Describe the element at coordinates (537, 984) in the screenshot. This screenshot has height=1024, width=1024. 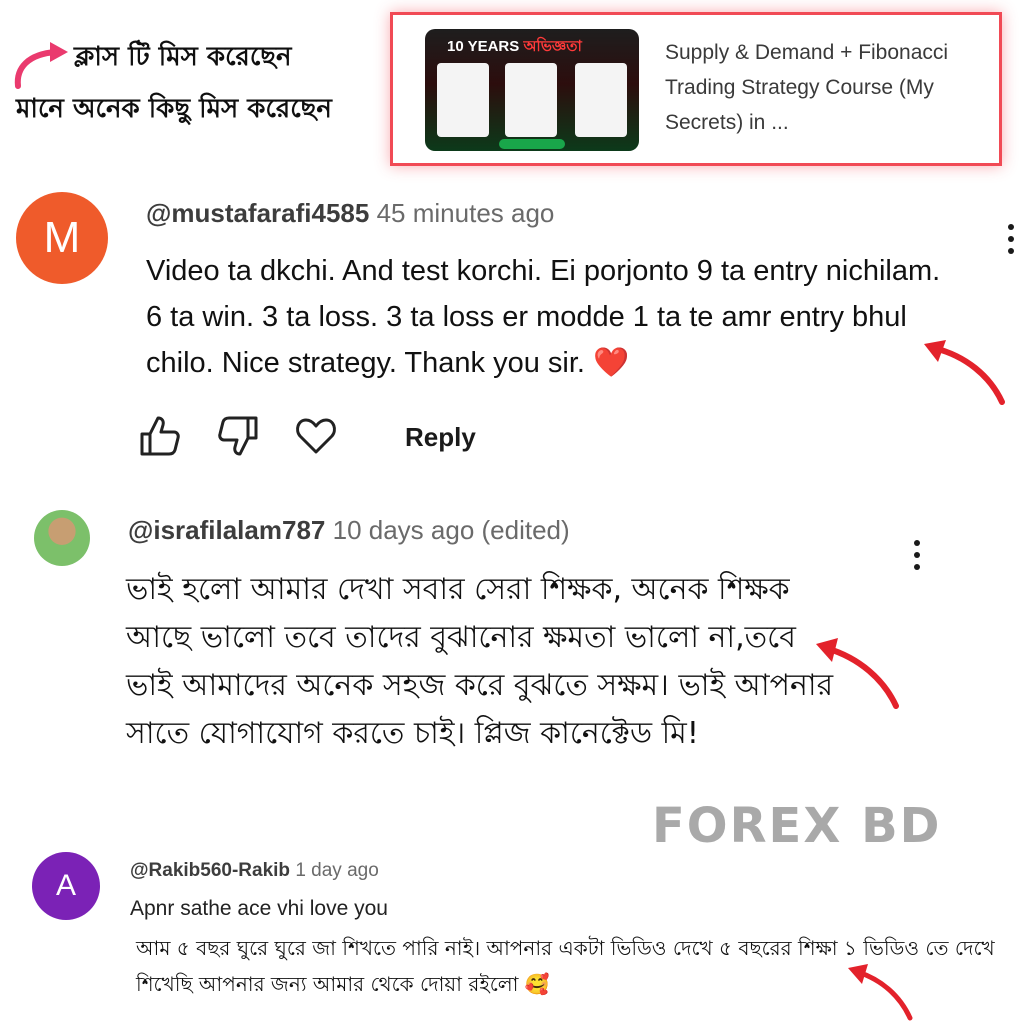
I see `smiling-face-emoji: 🥰` at that location.